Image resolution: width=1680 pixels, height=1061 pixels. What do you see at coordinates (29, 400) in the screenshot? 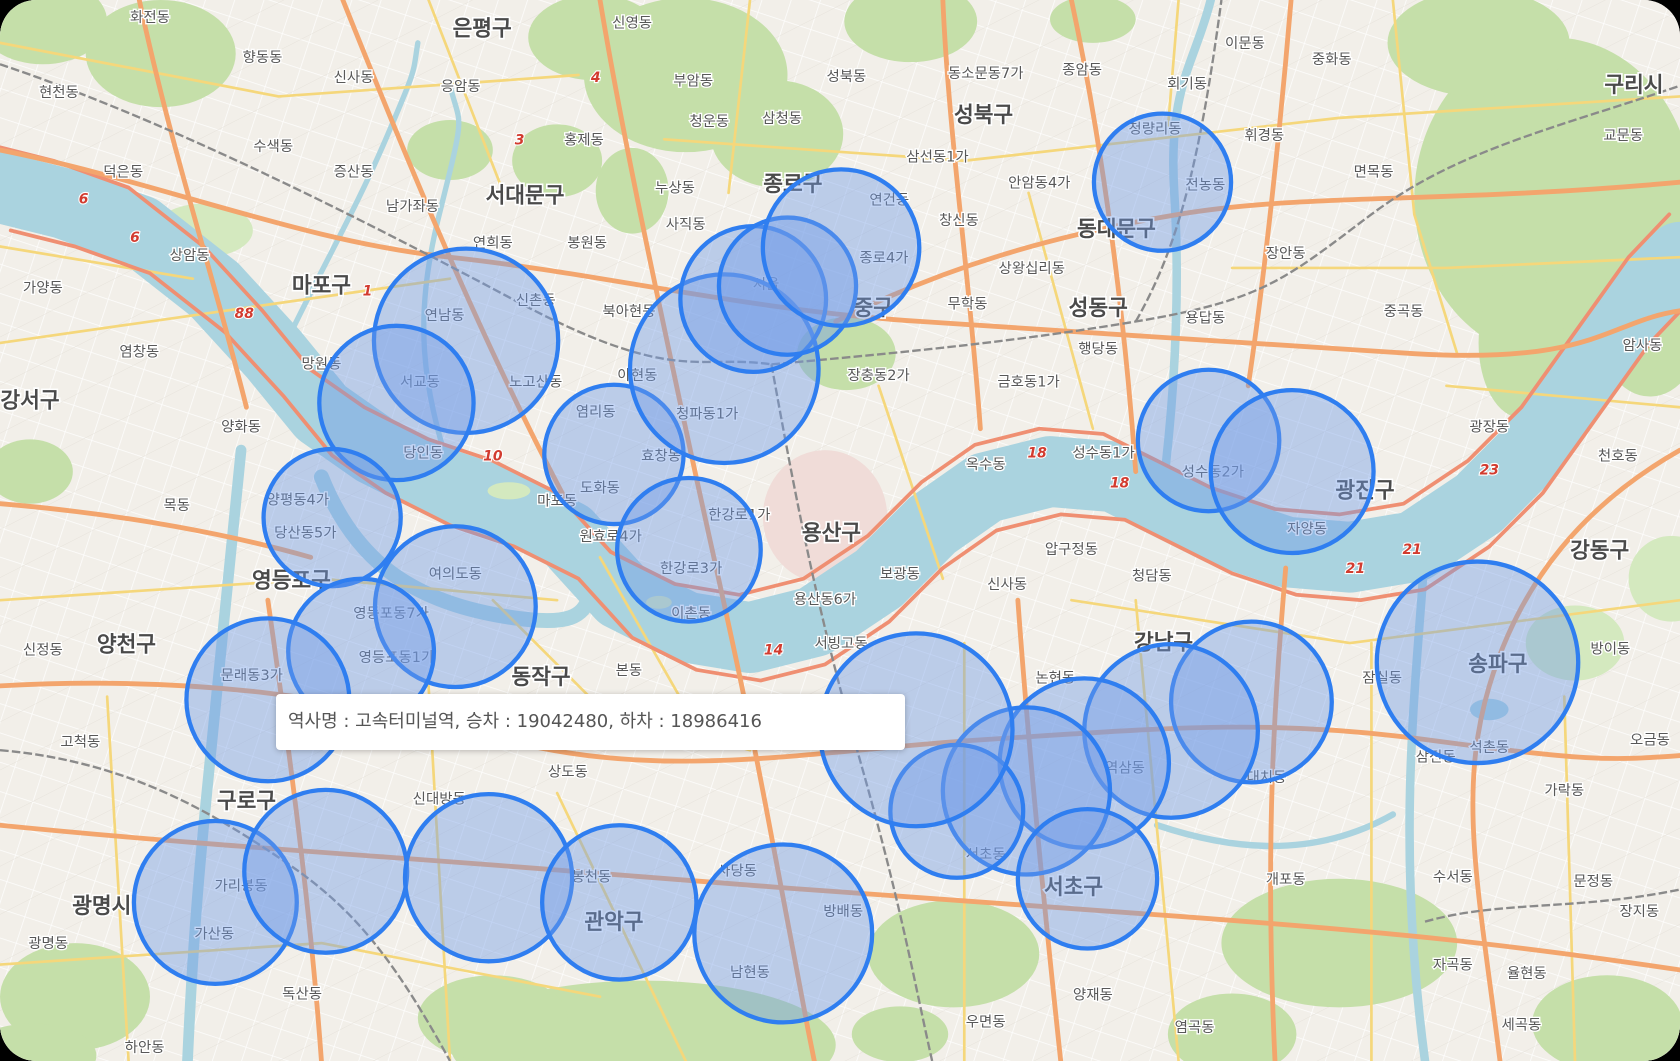
I see `district-label: 강서구` at bounding box center [29, 400].